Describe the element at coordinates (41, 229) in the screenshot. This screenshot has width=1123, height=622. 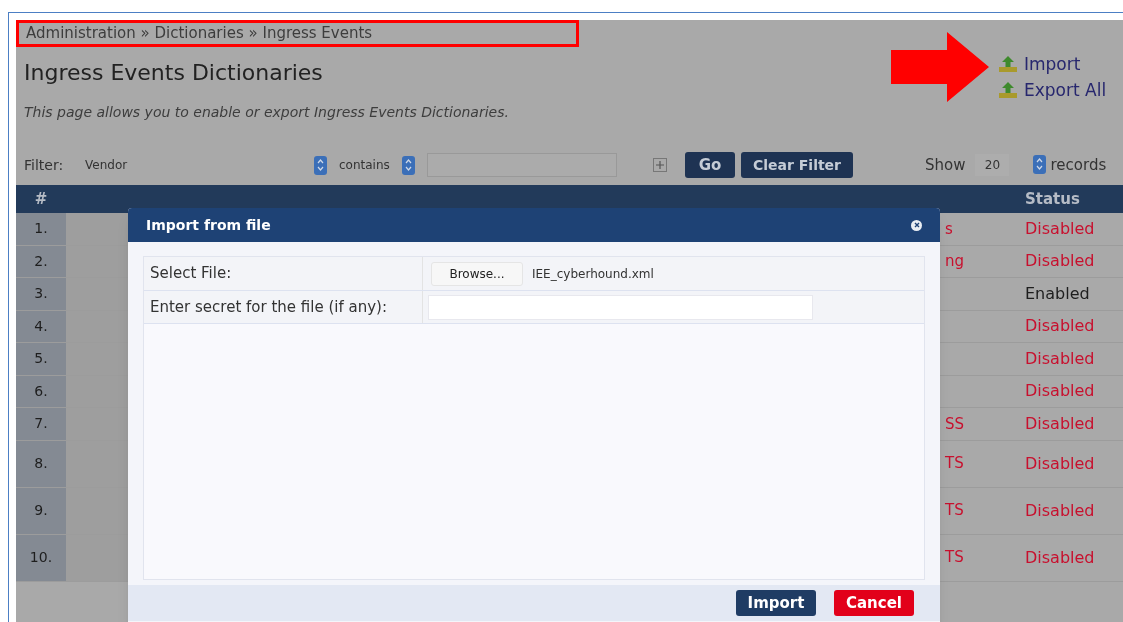
I see `row-number: 1.` at that location.